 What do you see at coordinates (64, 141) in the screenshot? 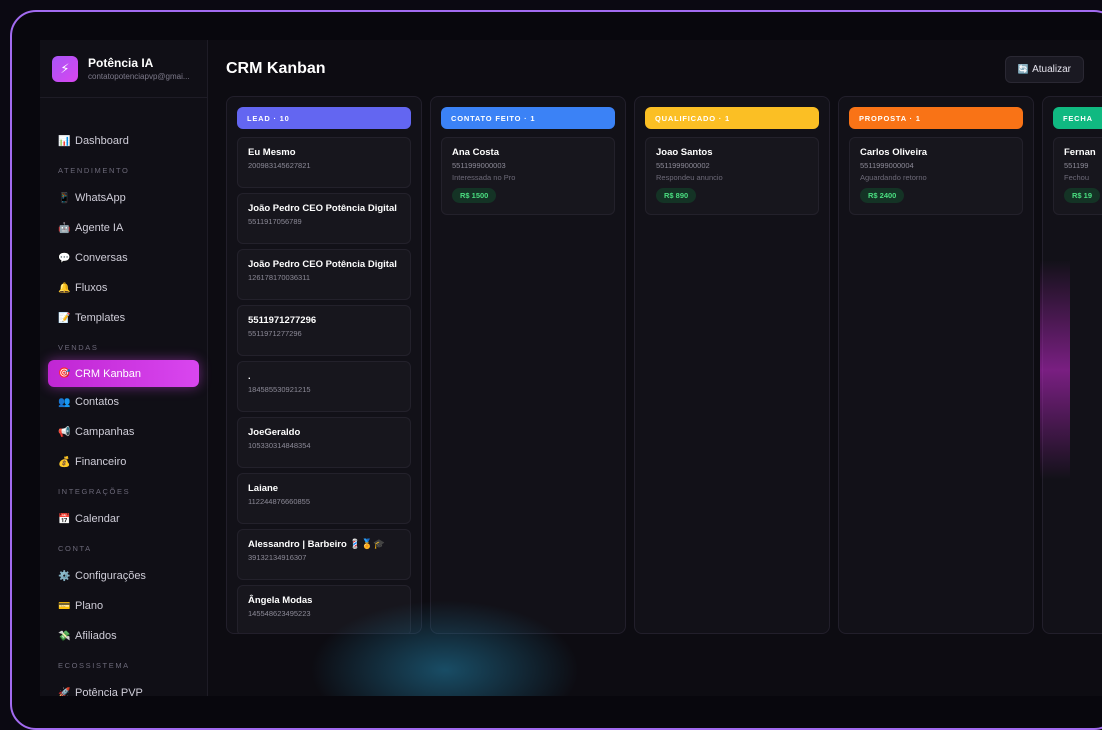
I see `chart-icon: 📊` at bounding box center [64, 141].